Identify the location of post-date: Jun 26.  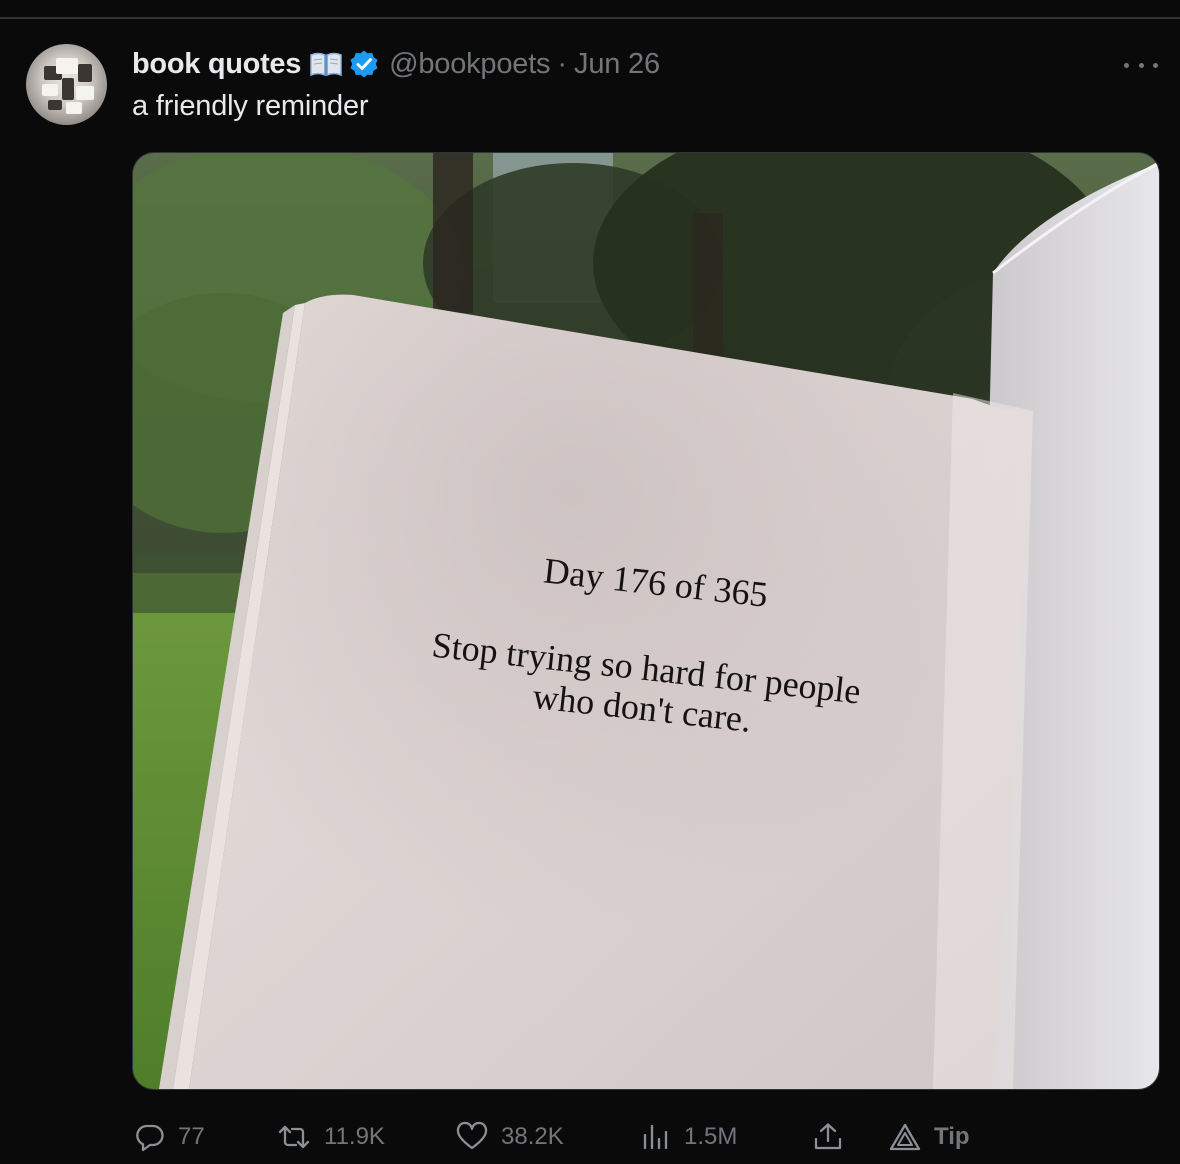
(617, 64).